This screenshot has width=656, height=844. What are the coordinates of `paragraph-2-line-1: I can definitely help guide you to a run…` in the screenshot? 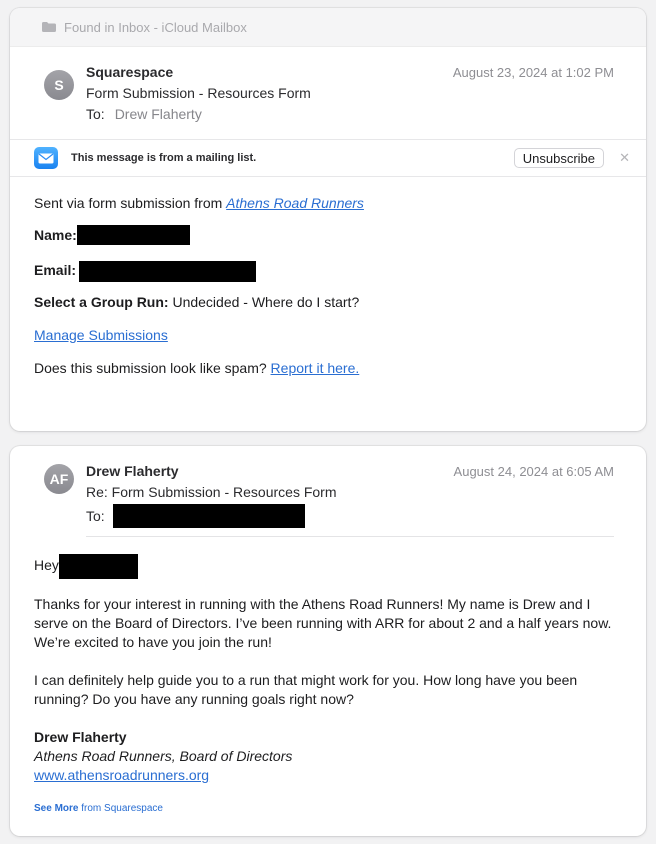 It's located at (306, 680).